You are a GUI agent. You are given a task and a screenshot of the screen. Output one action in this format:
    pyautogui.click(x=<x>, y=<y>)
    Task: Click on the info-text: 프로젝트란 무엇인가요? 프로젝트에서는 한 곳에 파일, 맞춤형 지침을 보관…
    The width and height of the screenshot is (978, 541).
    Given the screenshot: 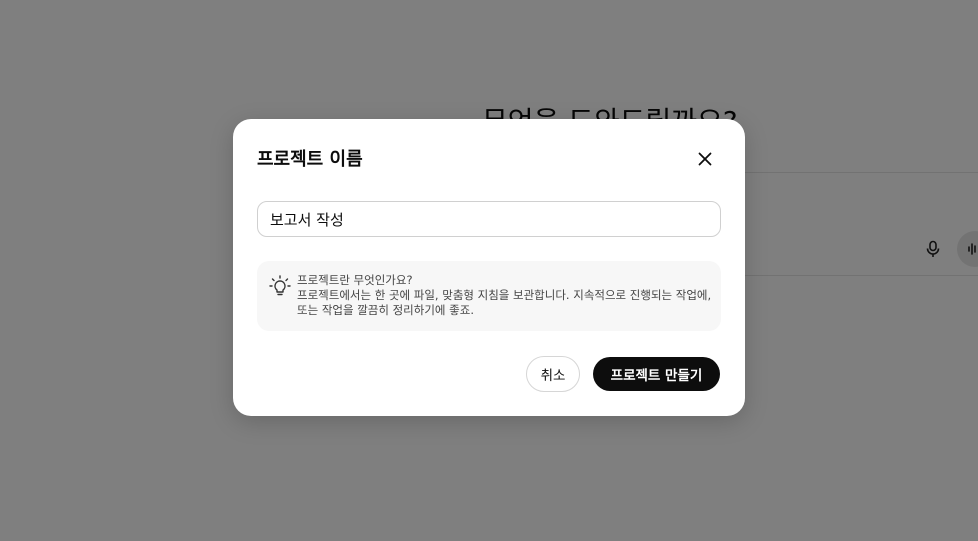 What is the action you would take?
    pyautogui.click(x=505, y=295)
    